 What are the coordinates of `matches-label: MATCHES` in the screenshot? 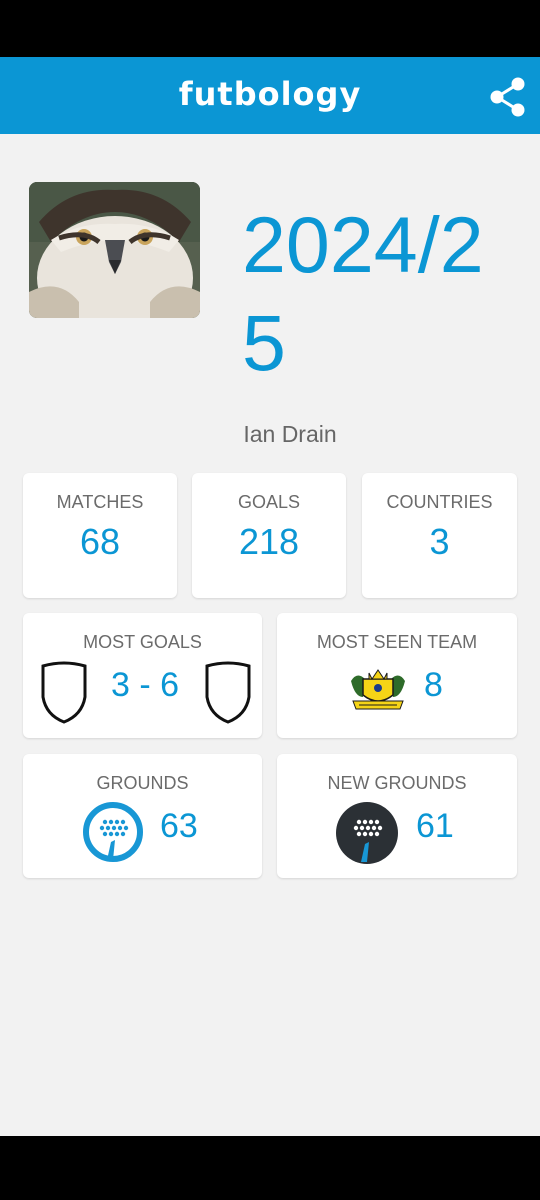 It's located at (100, 502).